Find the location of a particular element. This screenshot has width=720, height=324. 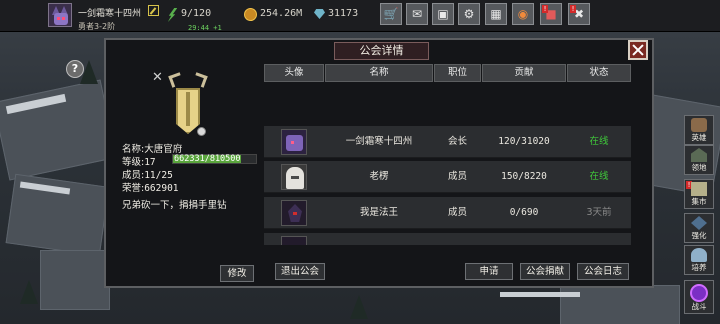

member-row: 我是法王 成员 0/690 3天前 is located at coordinates (447, 213).